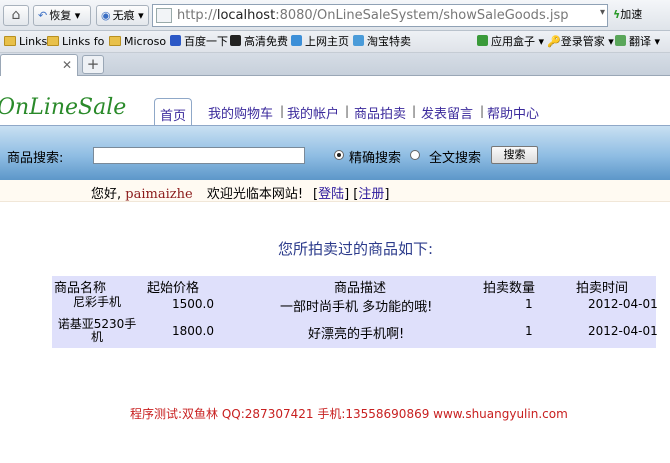  I want to click on plus-icon: +, so click(93, 64).